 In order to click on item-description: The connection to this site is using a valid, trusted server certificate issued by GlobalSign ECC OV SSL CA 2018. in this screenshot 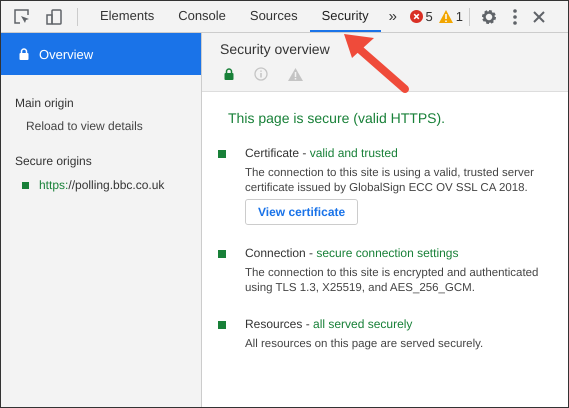, I will do `click(390, 181)`.